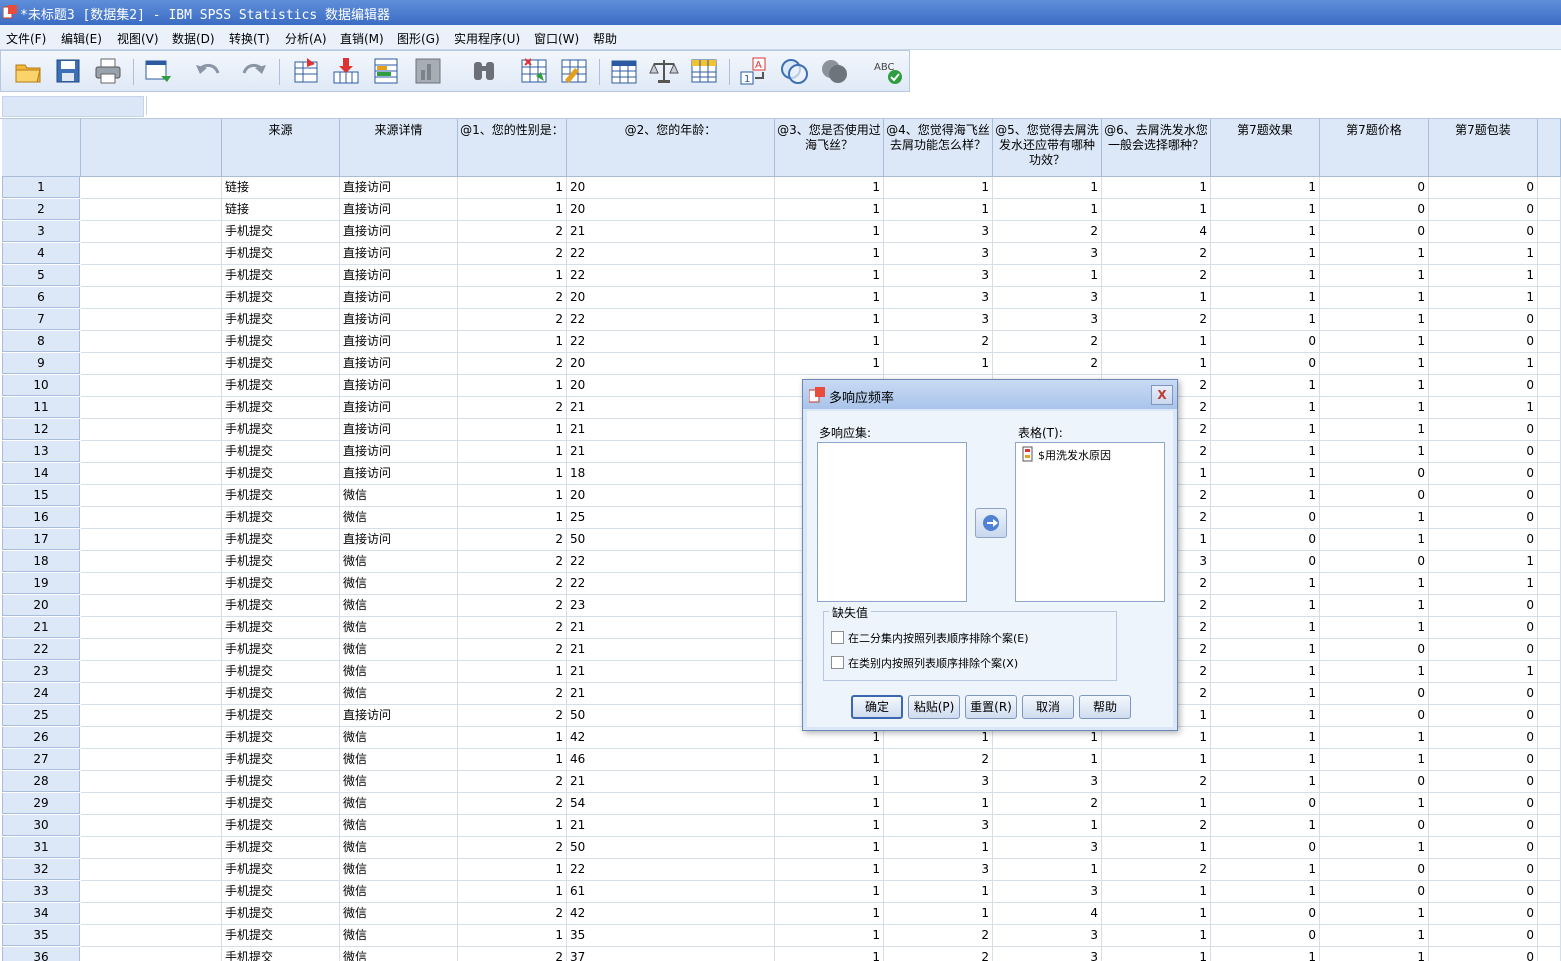 The height and width of the screenshot is (961, 1561). Describe the element at coordinates (41, 297) in the screenshot. I see `row-number: 6` at that location.